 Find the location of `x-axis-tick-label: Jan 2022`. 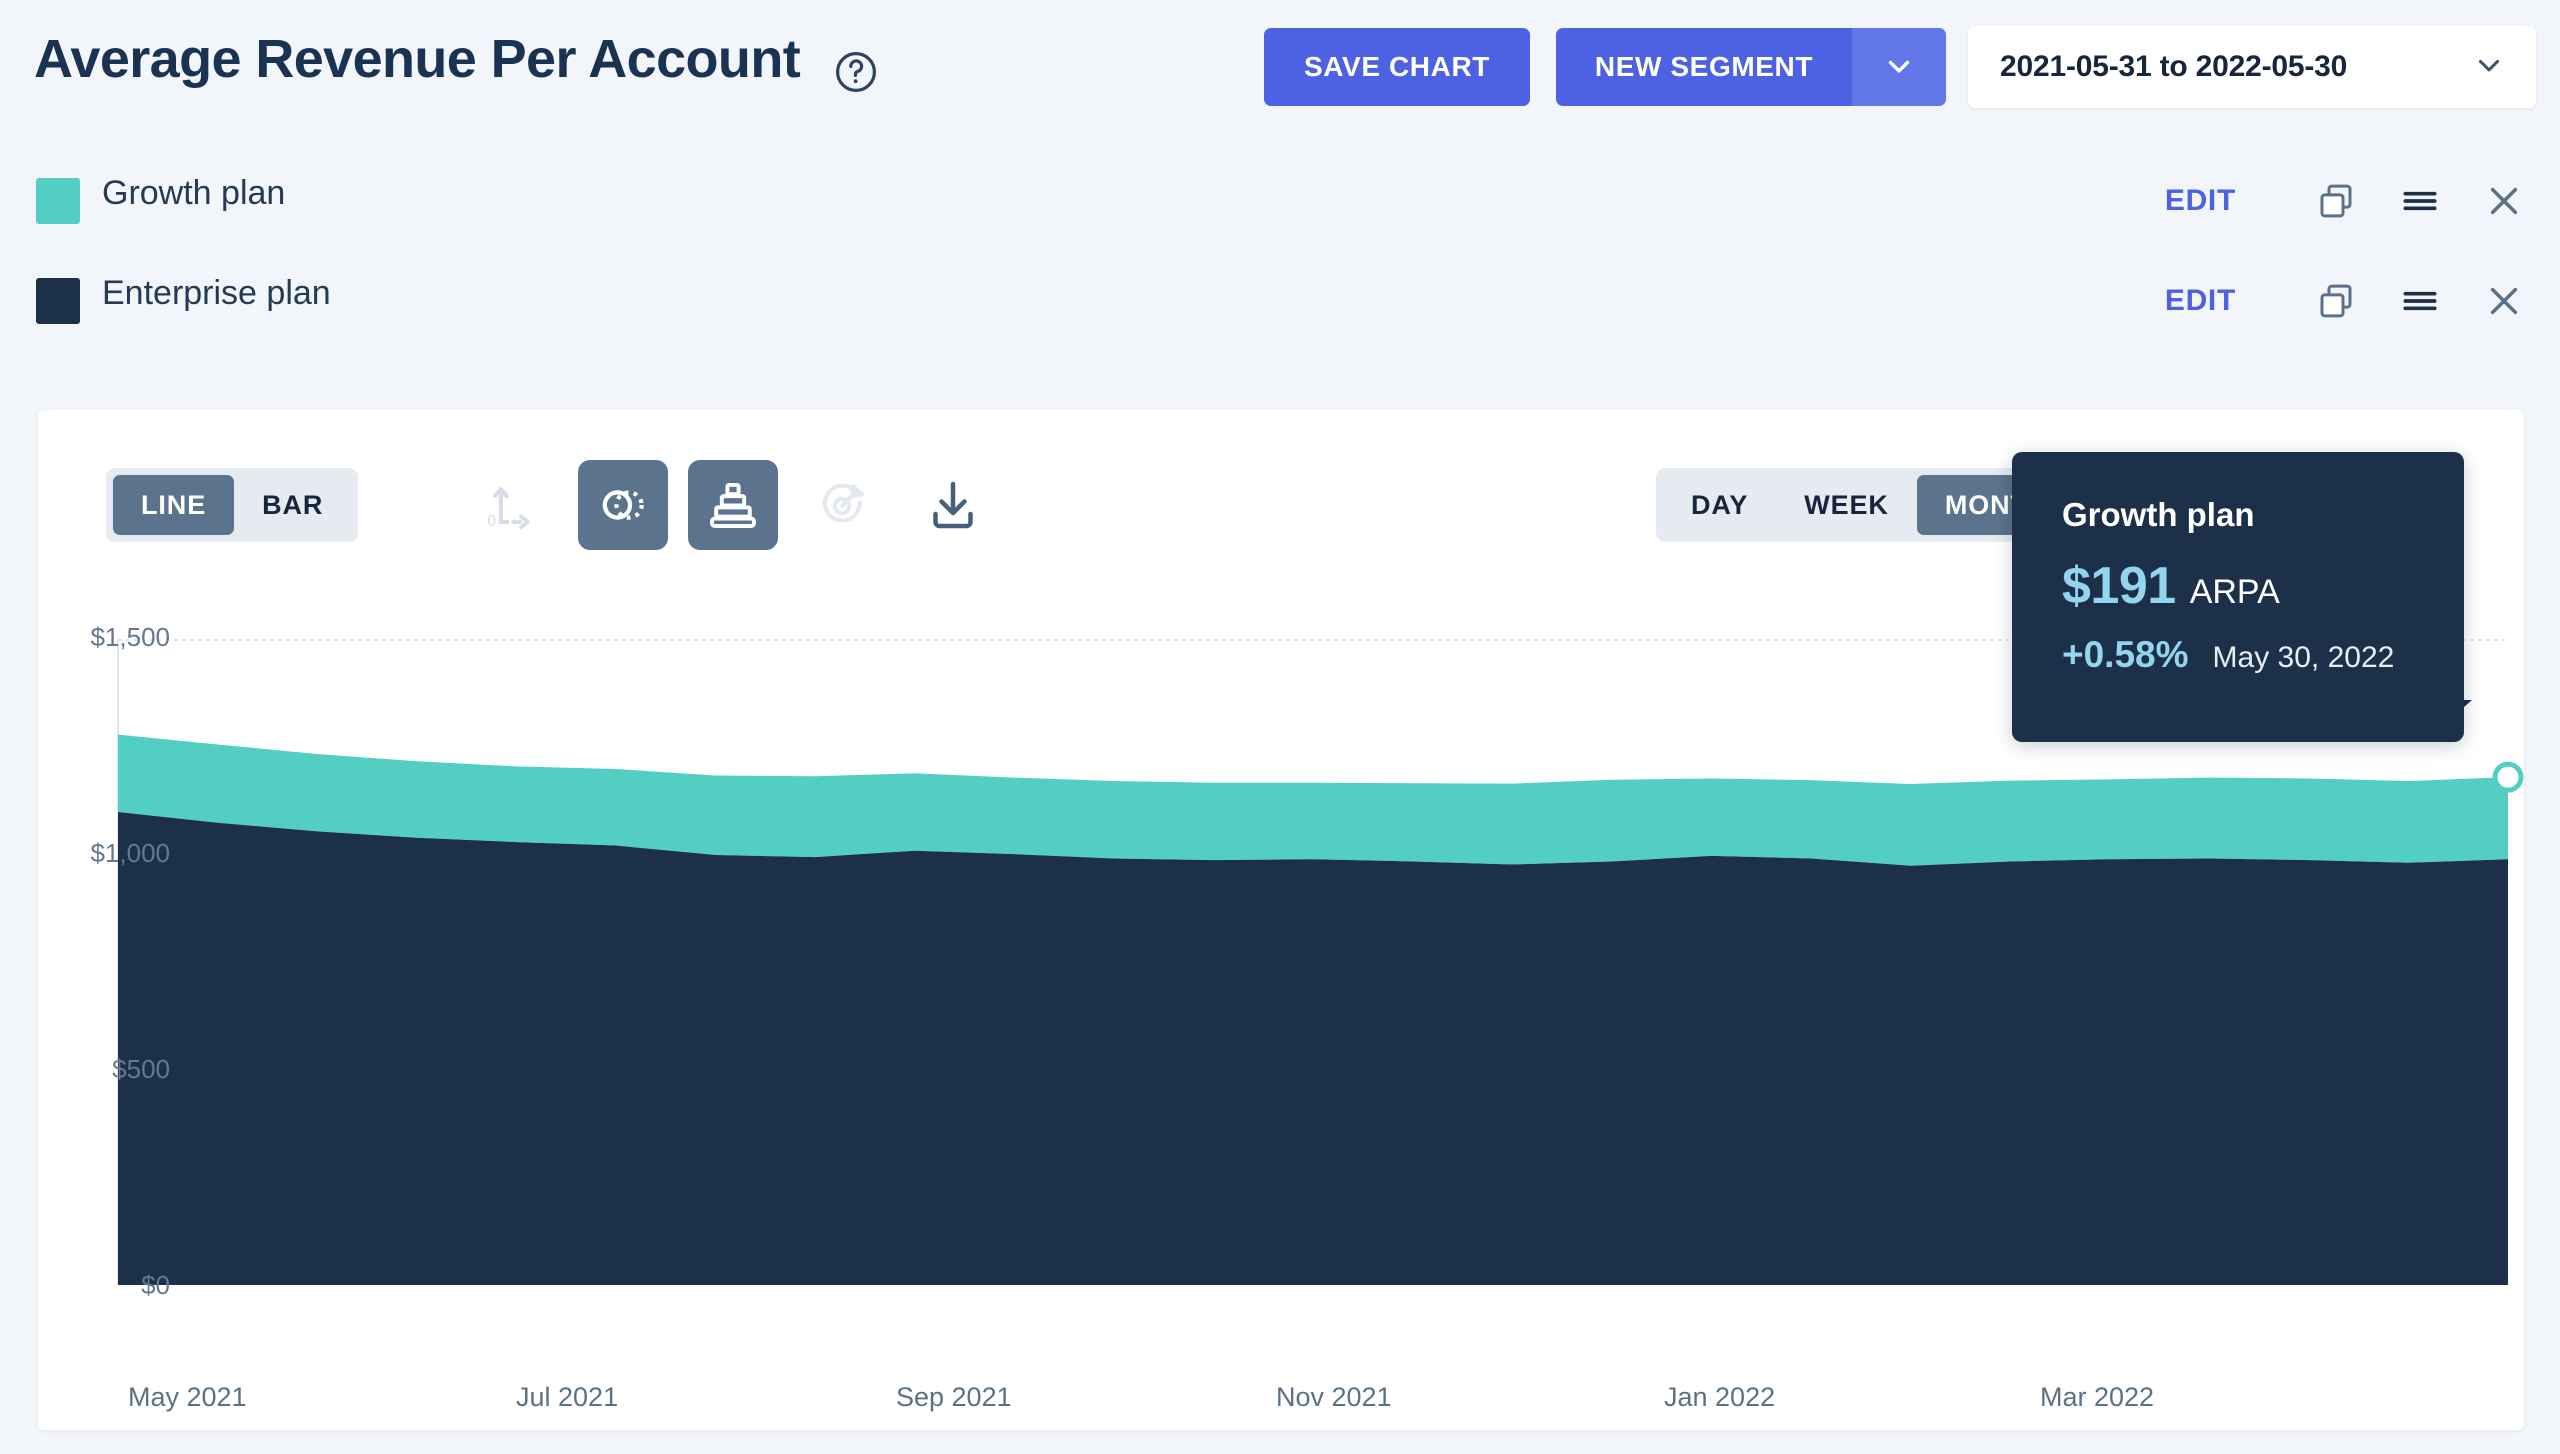

x-axis-tick-label: Jan 2022 is located at coordinates (1720, 1397).